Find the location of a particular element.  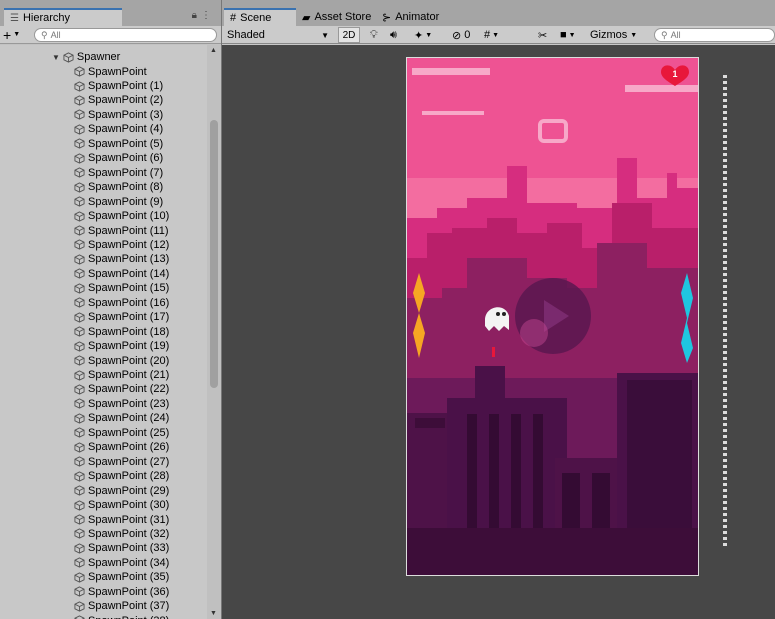

add-button: + ▼ is located at coordinates (17, 34).